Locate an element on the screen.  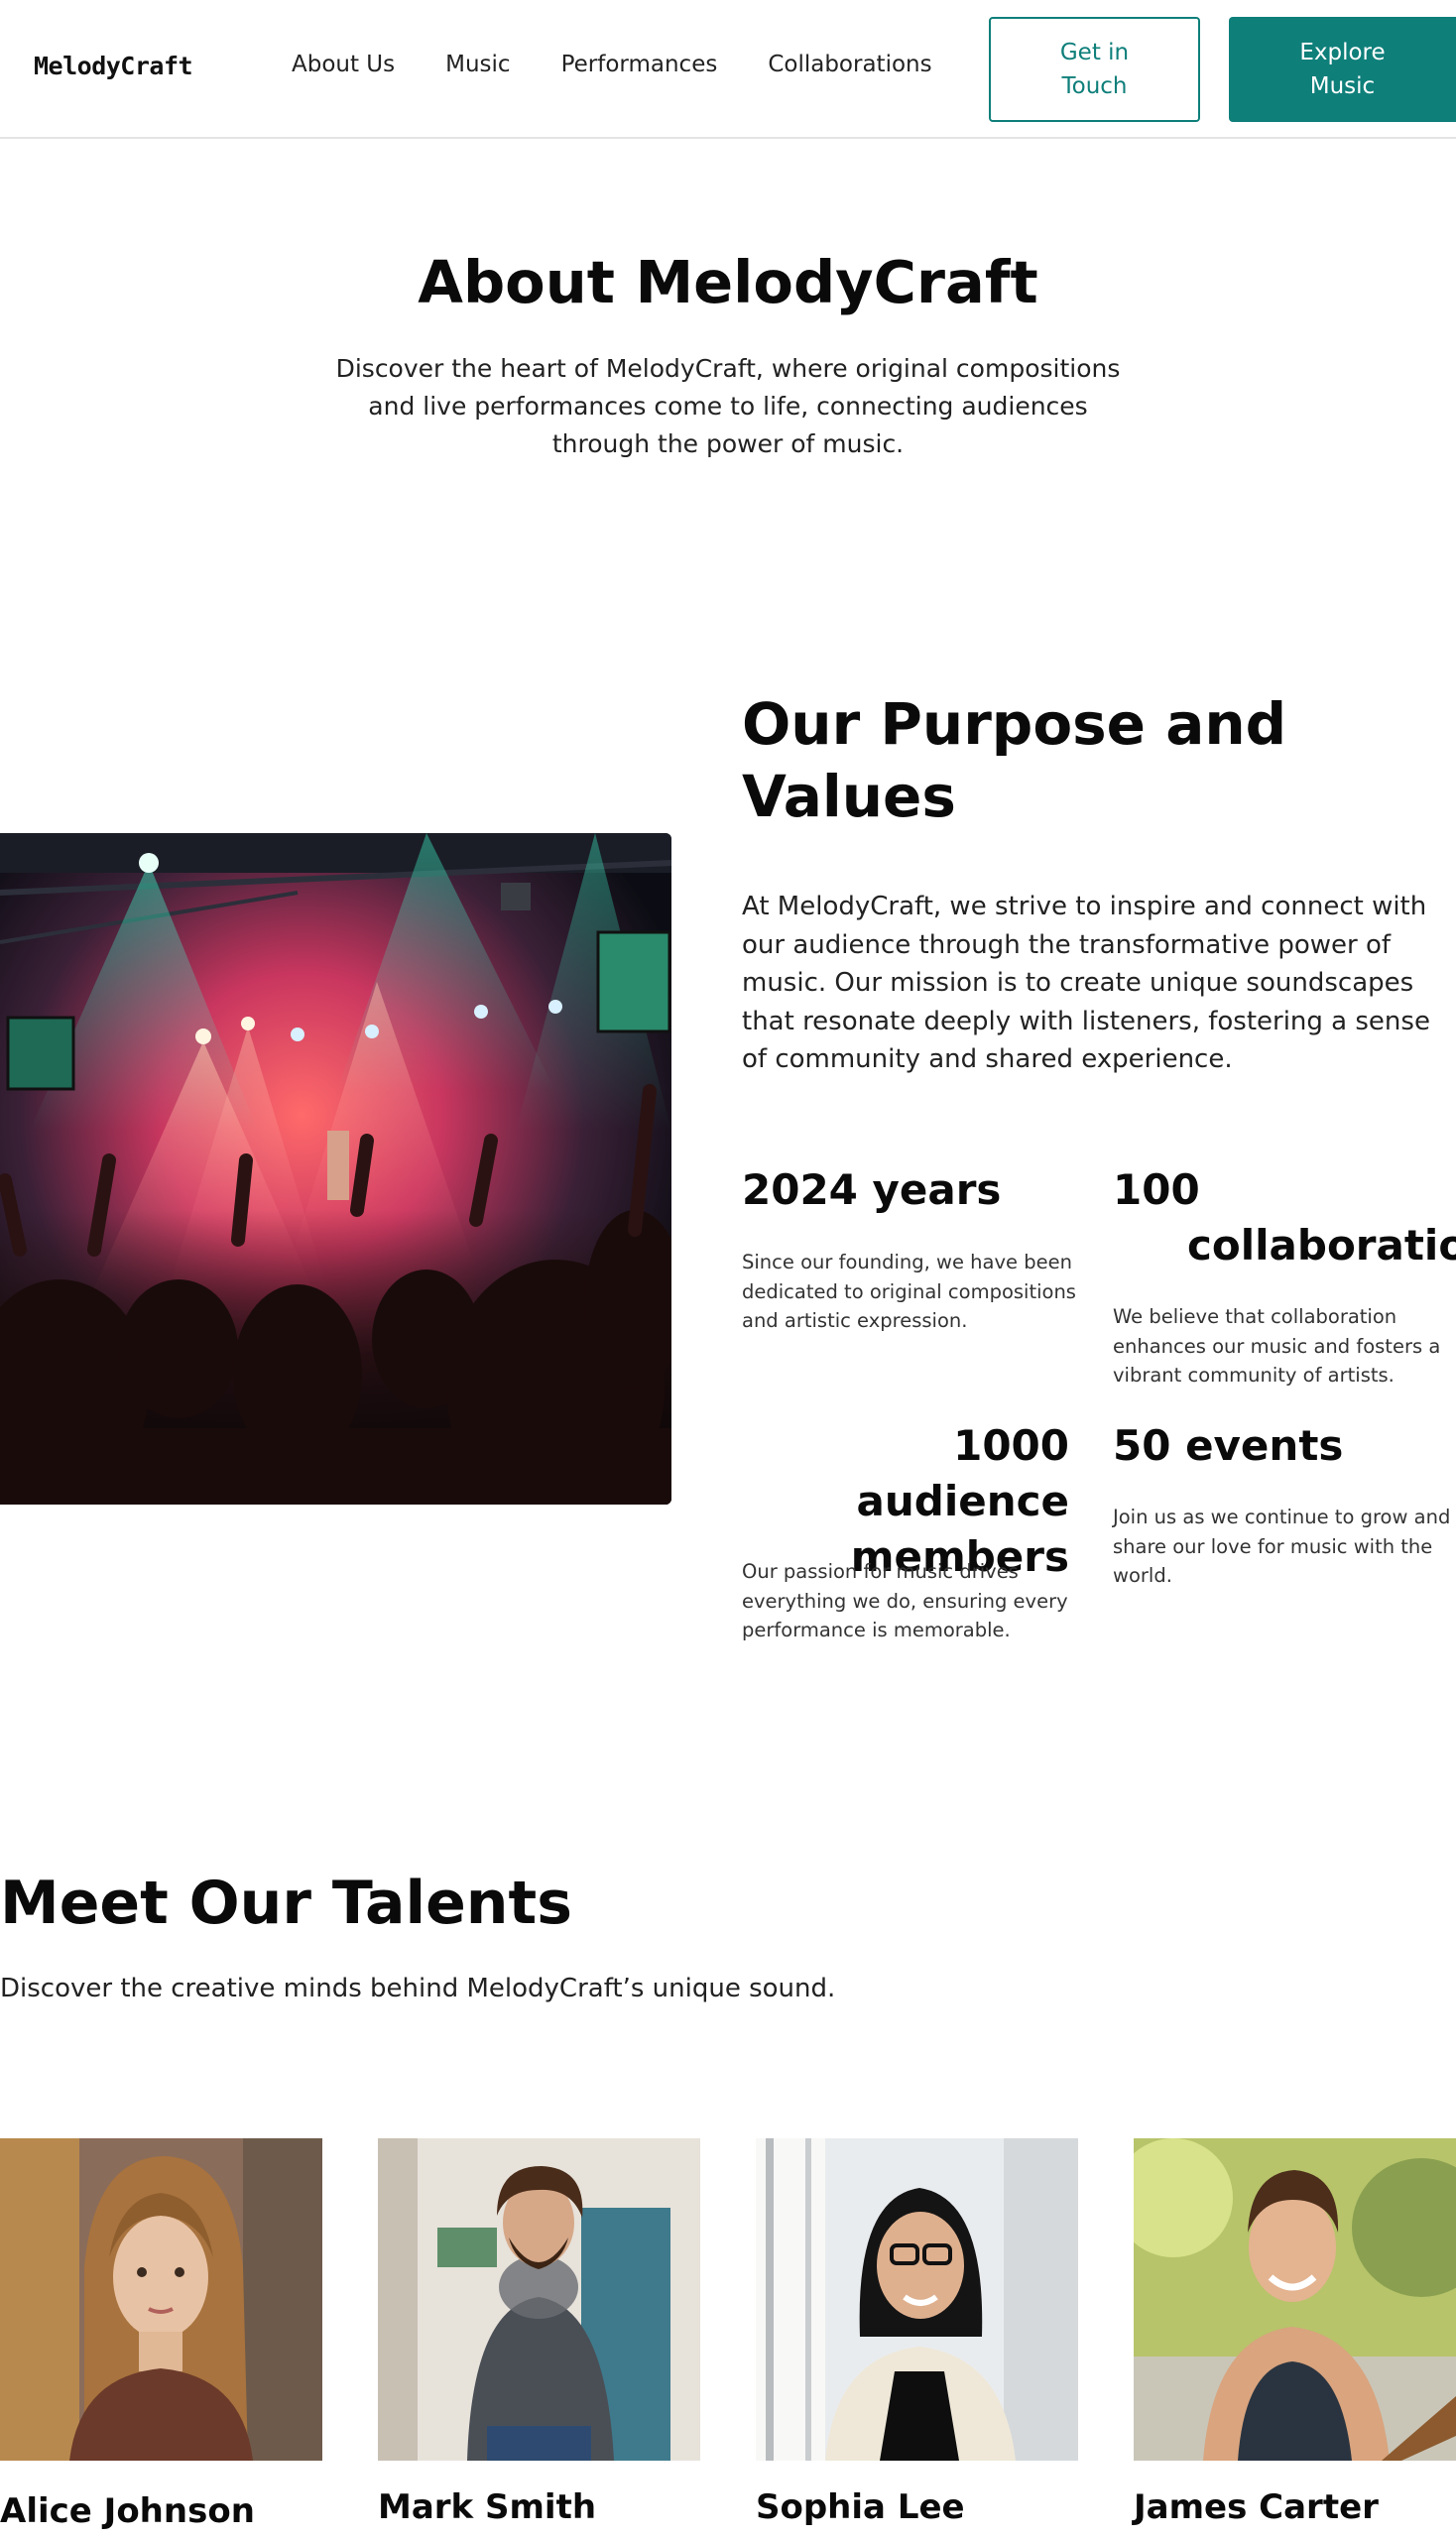
talent-photo-sophia is located at coordinates (917, 2299).